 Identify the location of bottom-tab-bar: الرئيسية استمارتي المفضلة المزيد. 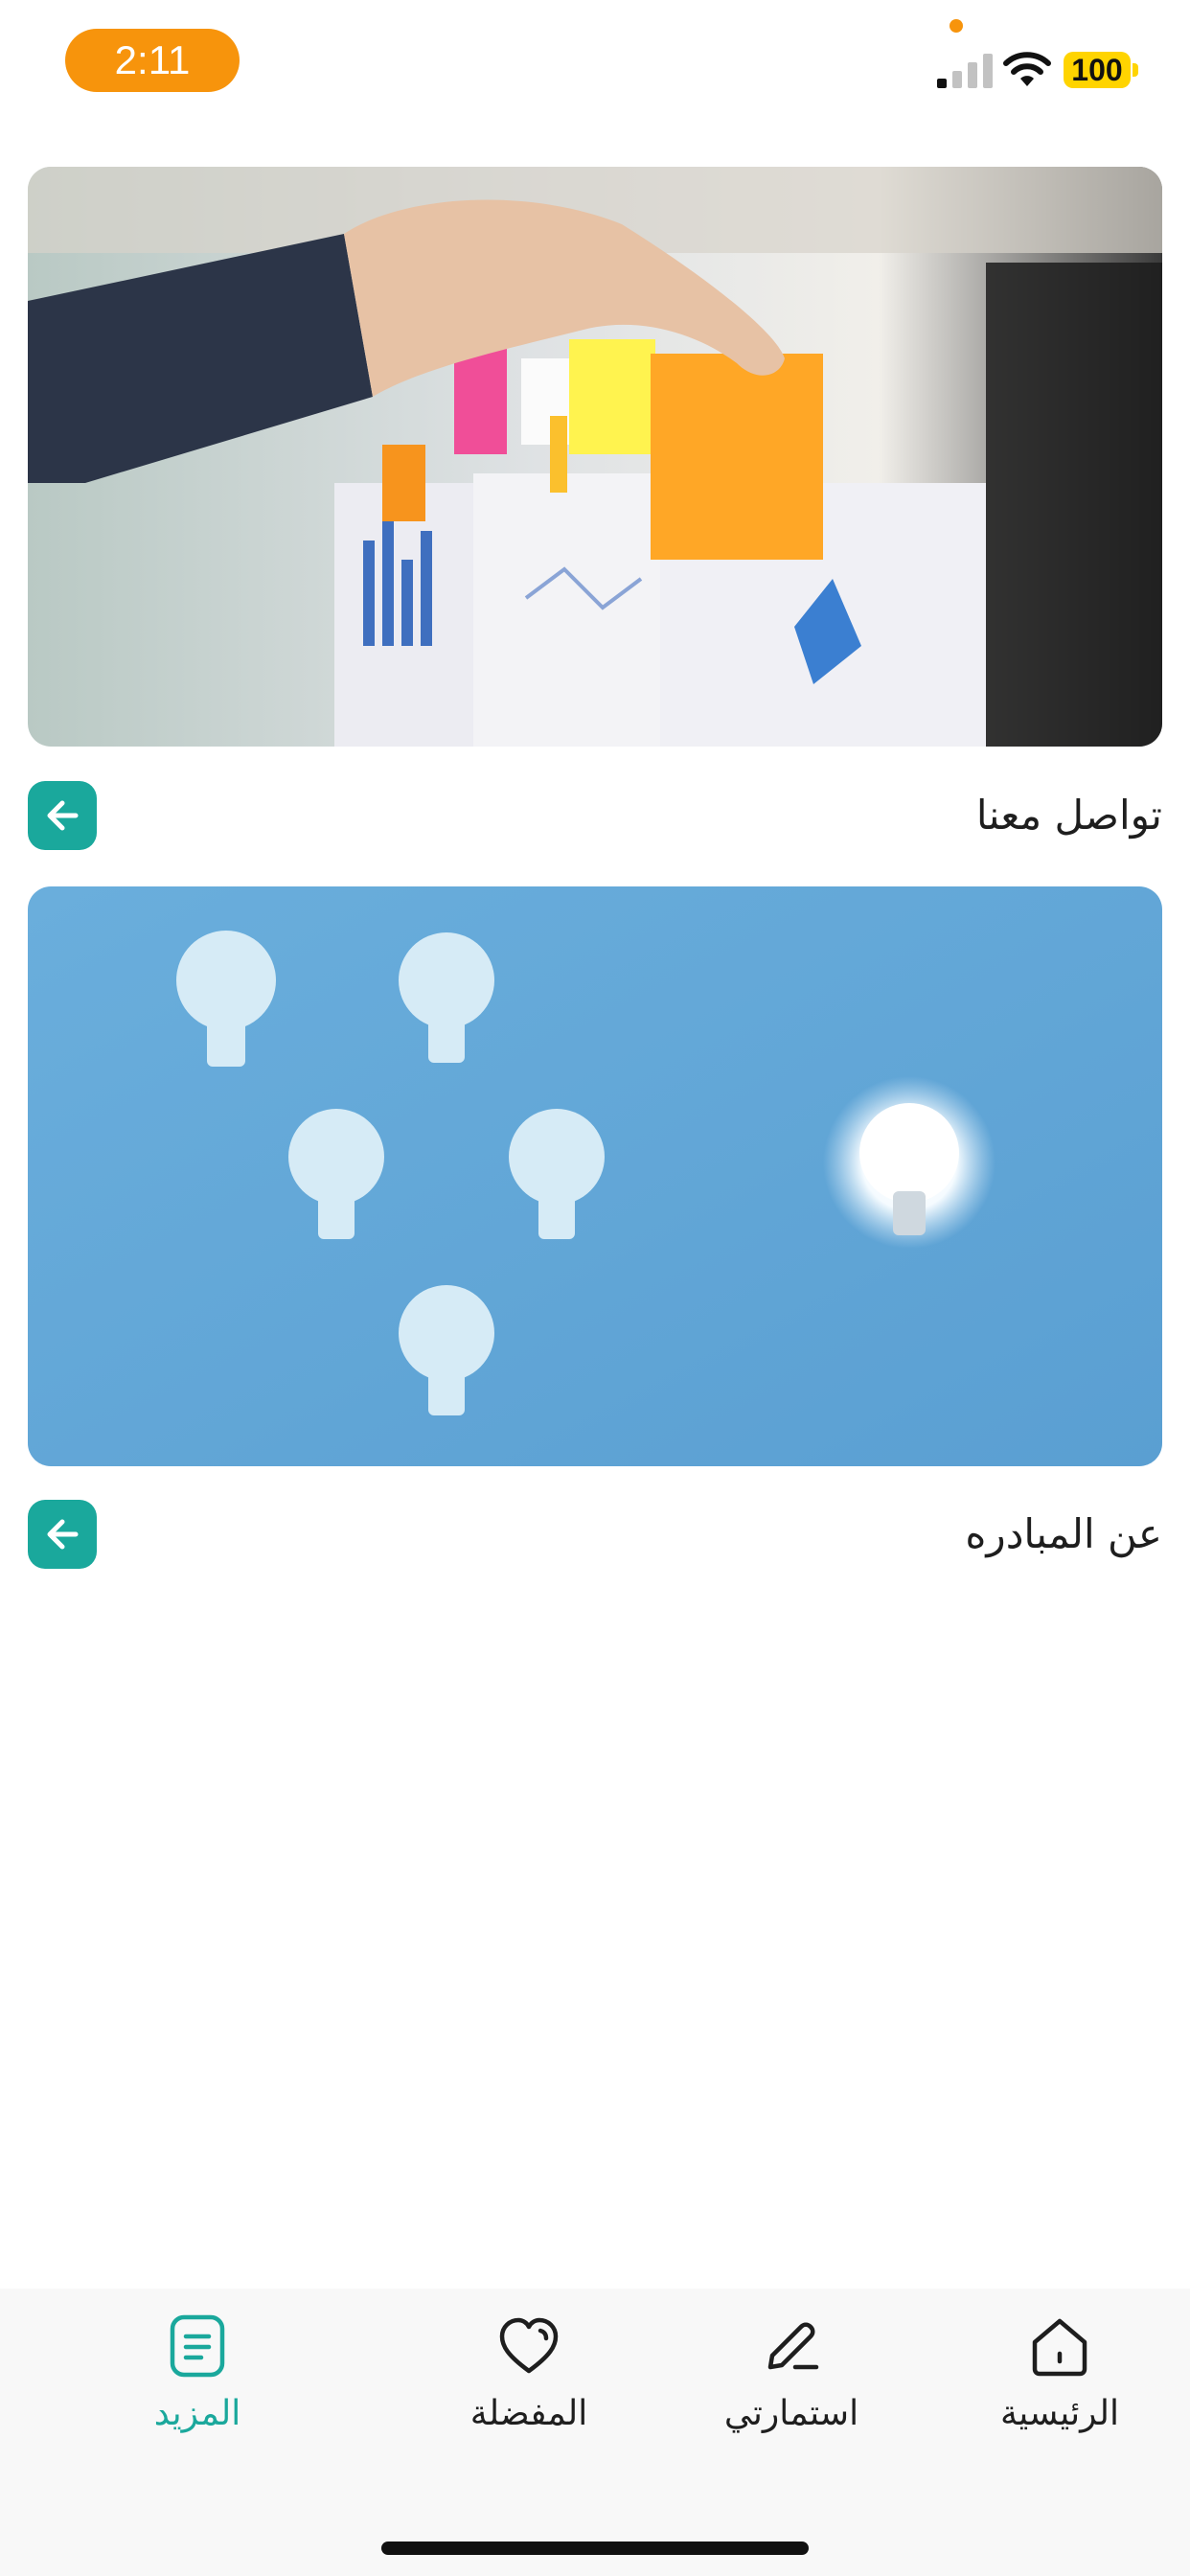
(595, 2432).